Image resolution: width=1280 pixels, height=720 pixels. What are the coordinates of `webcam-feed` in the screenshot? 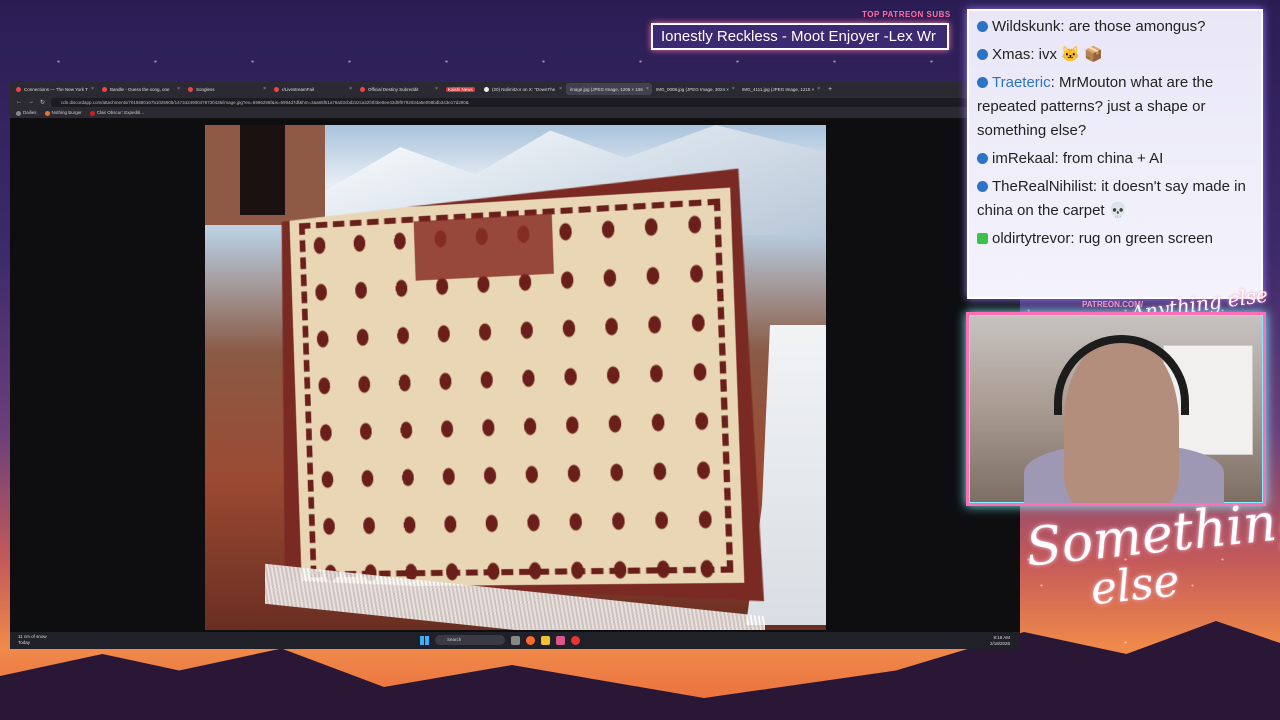 It's located at (1116, 409).